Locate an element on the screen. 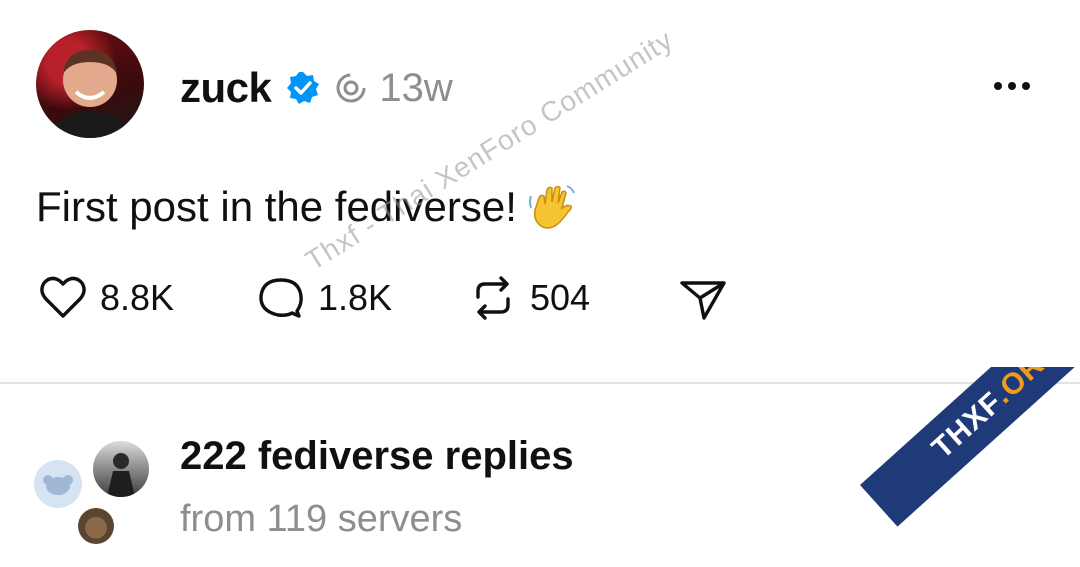 The image size is (1080, 567). post-time: 13w is located at coordinates (416, 87).